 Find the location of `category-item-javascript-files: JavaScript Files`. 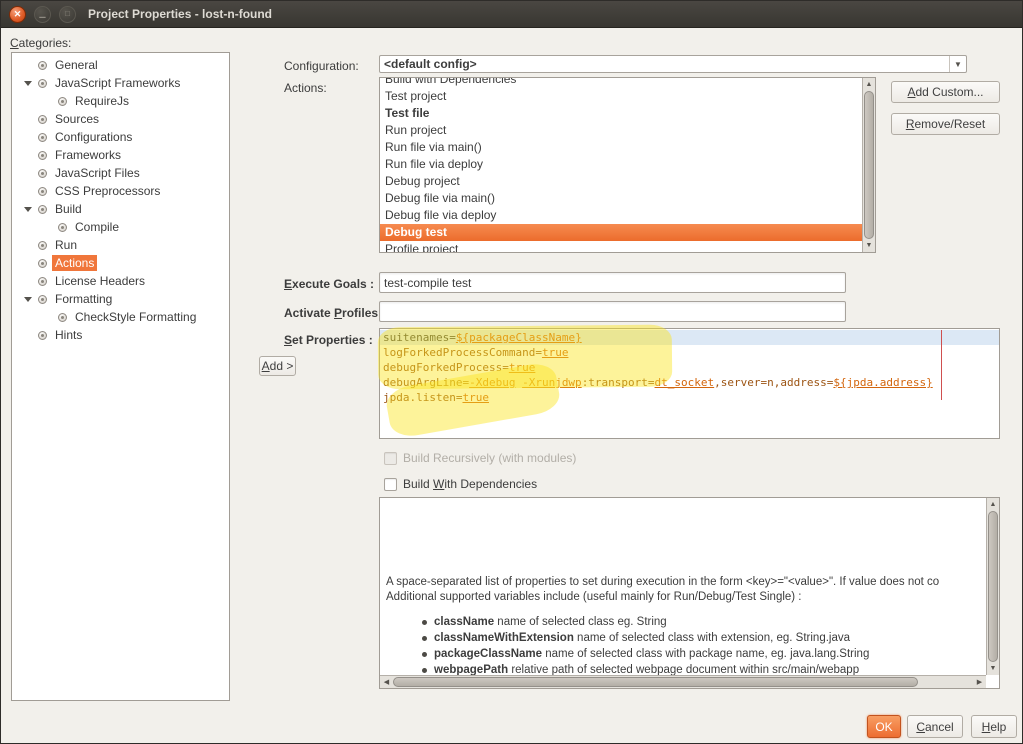

category-item-javascript-files: JavaScript Files is located at coordinates (123, 173).